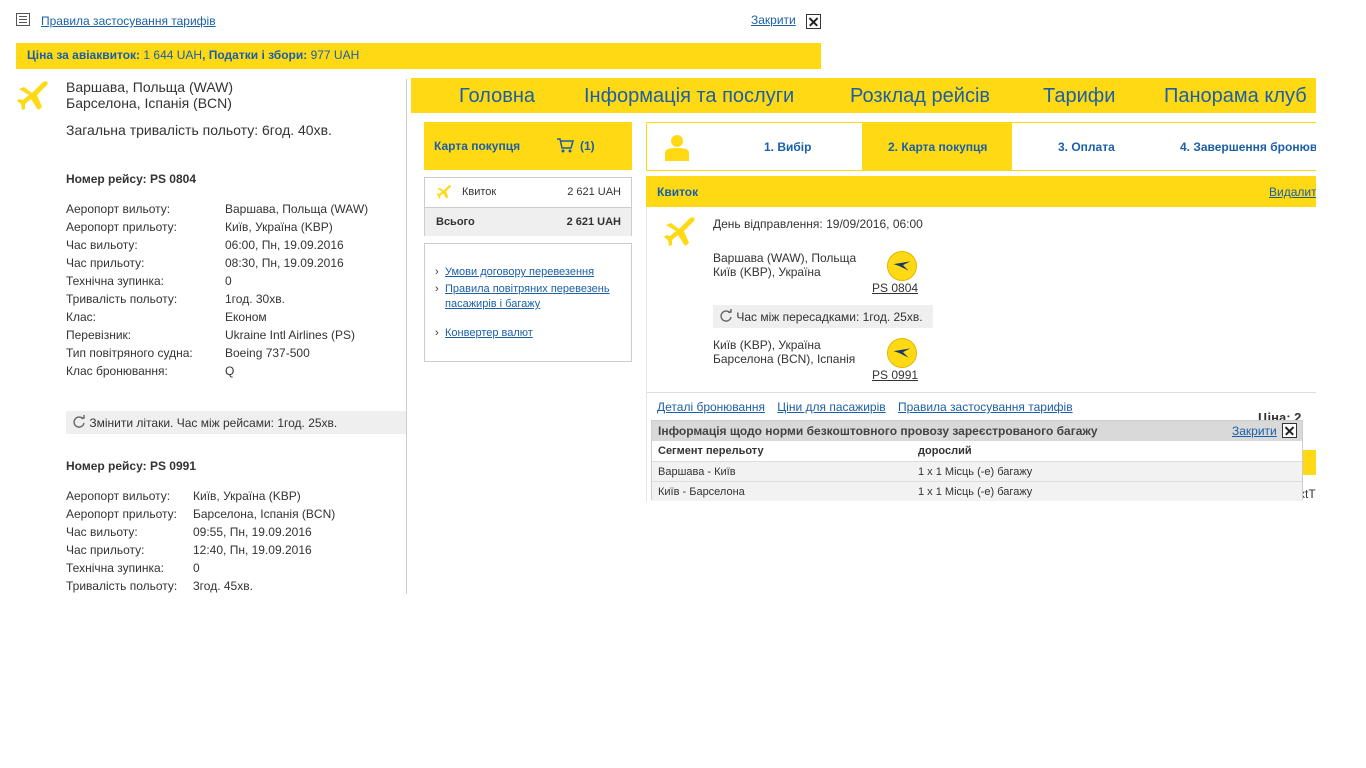 This screenshot has height=768, width=1366. What do you see at coordinates (532, 333) in the screenshot?
I see `currency-converter-link: Конвертер валют` at bounding box center [532, 333].